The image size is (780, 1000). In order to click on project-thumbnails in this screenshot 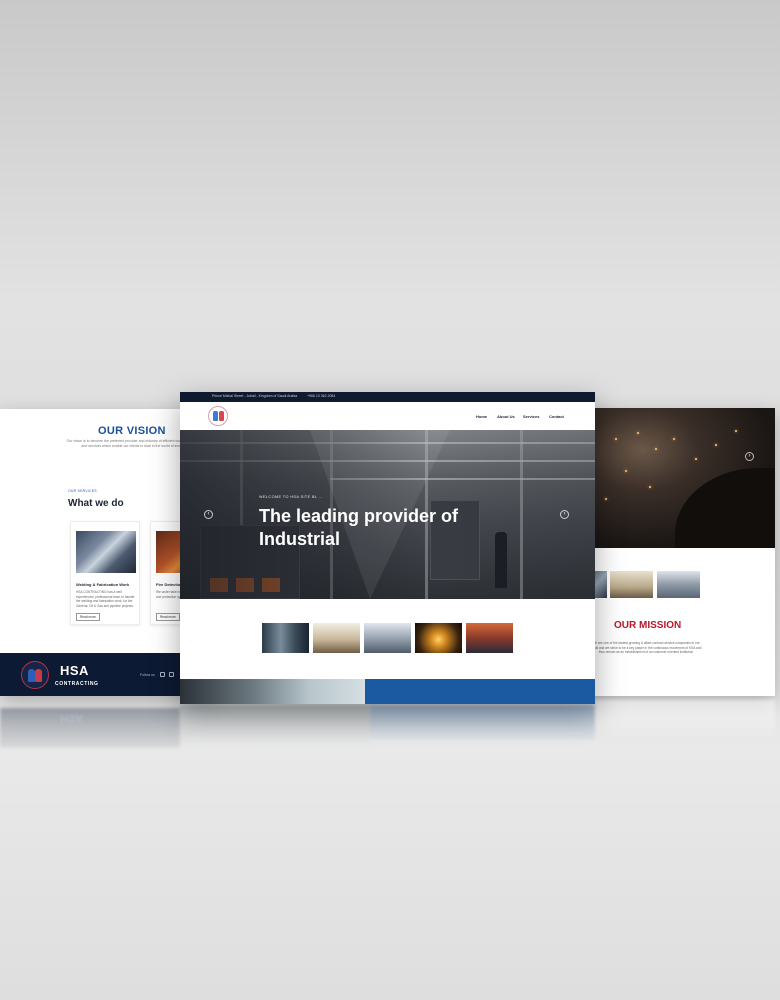, I will do `click(387, 639)`.